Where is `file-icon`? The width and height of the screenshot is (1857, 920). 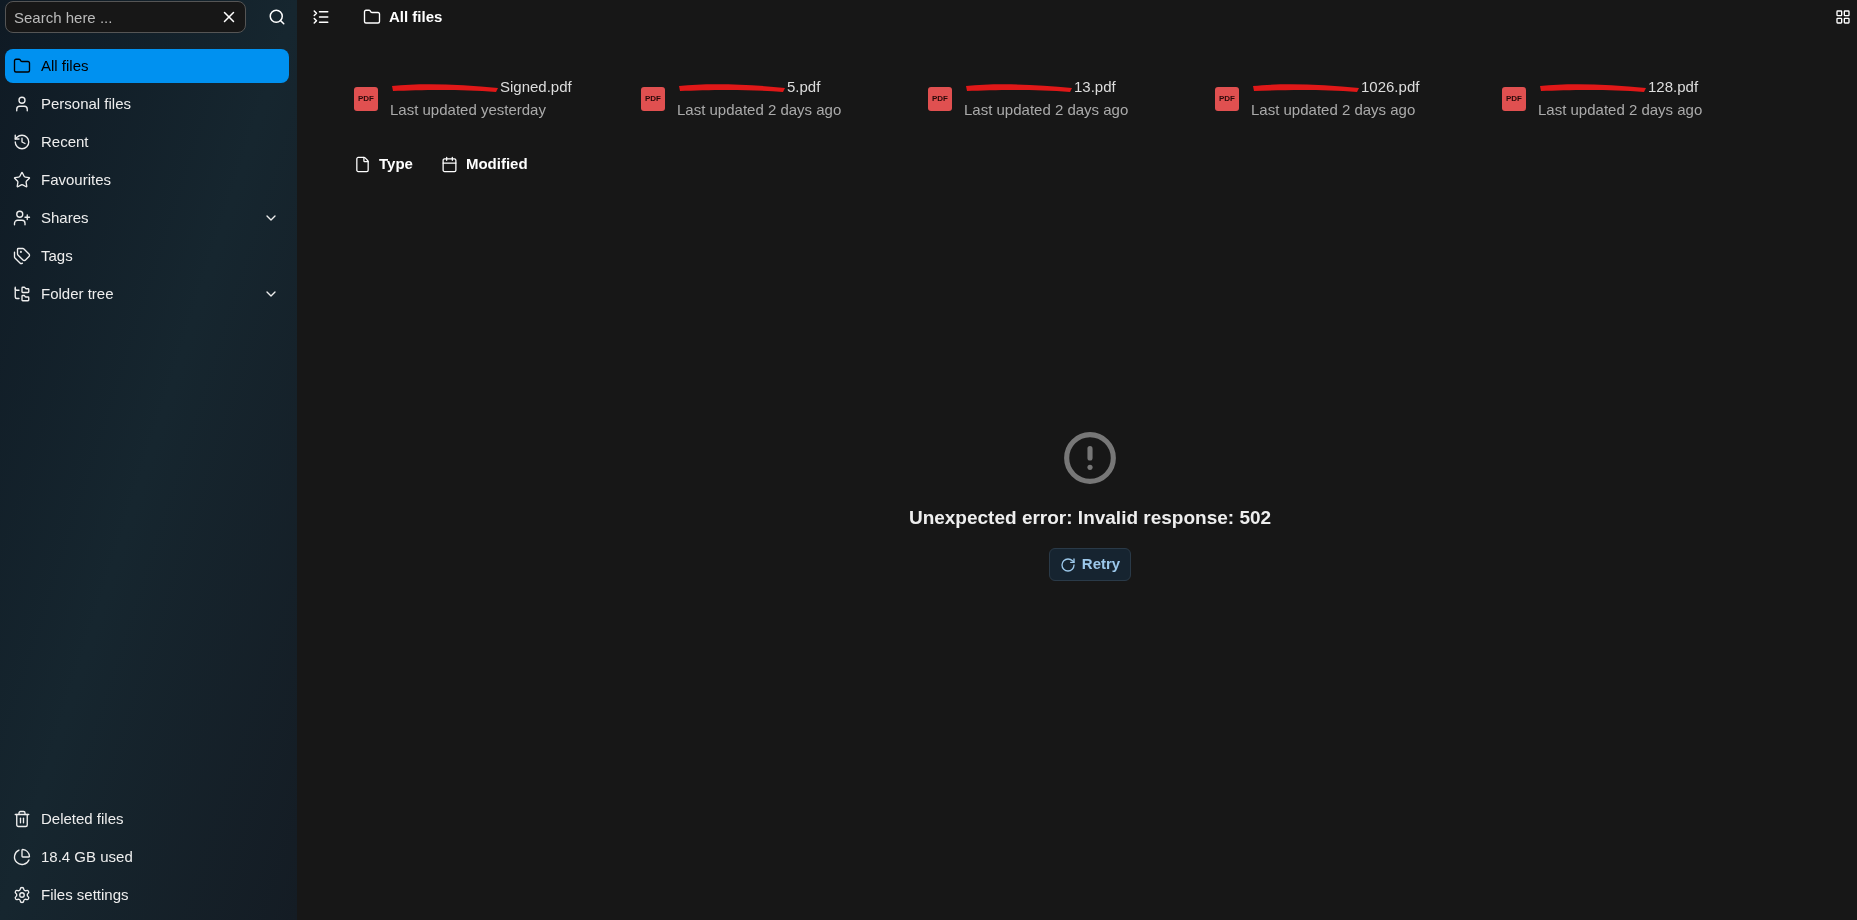
file-icon is located at coordinates (362, 164).